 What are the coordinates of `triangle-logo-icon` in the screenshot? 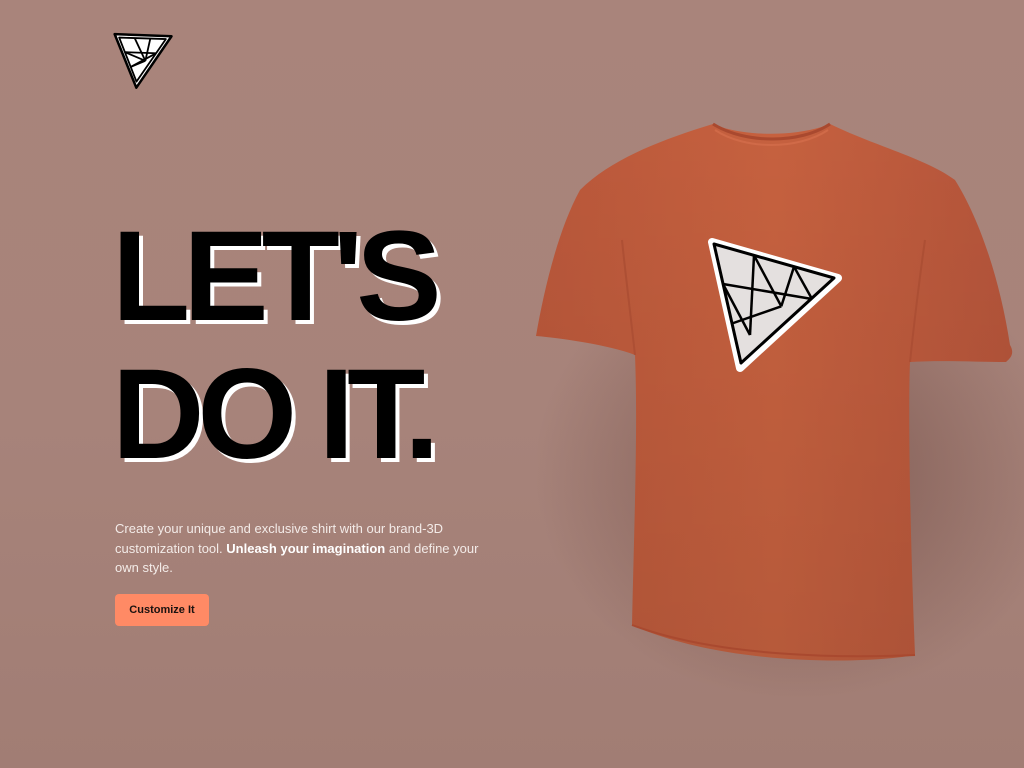 It's located at (146, 56).